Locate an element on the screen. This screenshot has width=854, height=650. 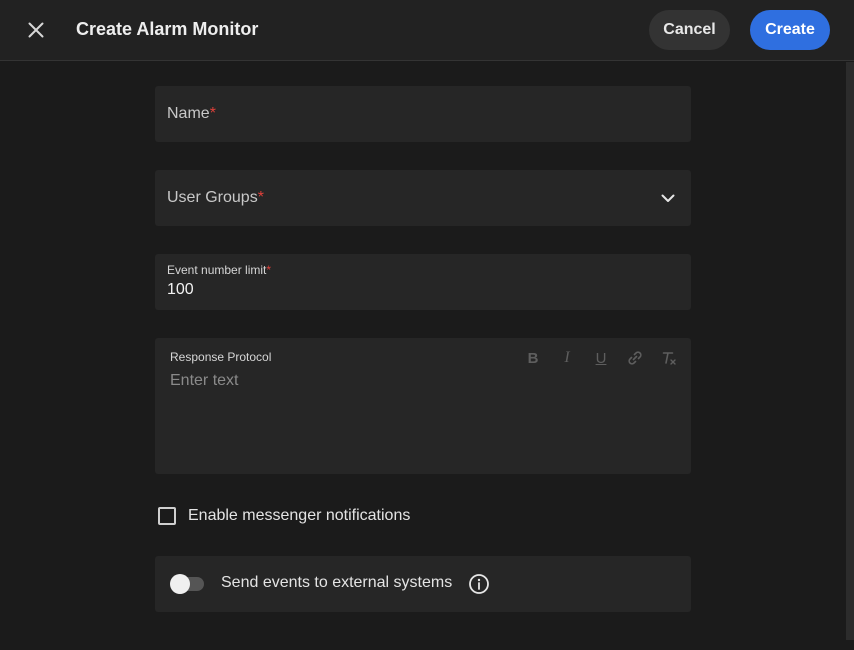
cancel-button: Cancel is located at coordinates (689, 30).